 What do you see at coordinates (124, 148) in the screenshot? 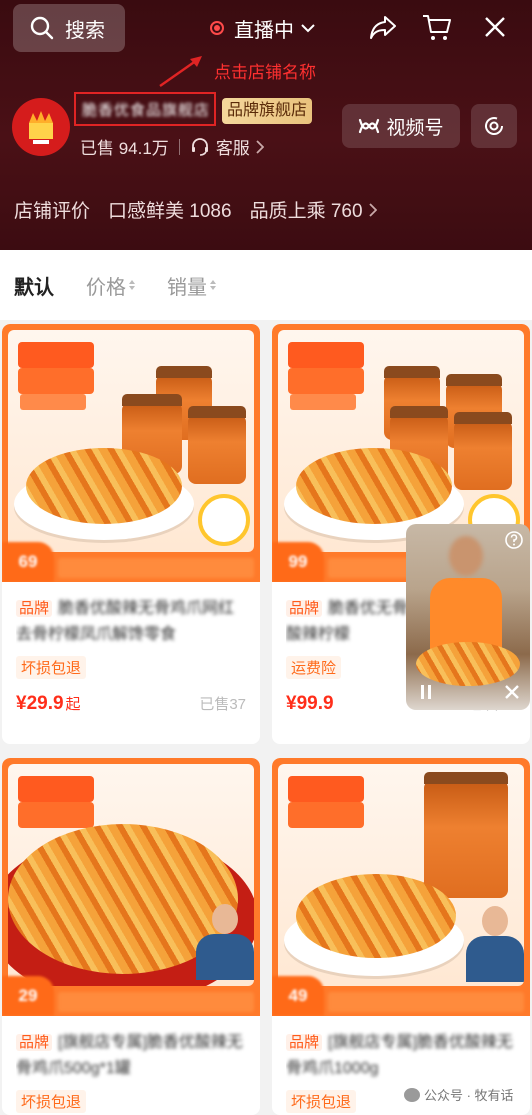
I see `sold-count: 已售 94.1万` at bounding box center [124, 148].